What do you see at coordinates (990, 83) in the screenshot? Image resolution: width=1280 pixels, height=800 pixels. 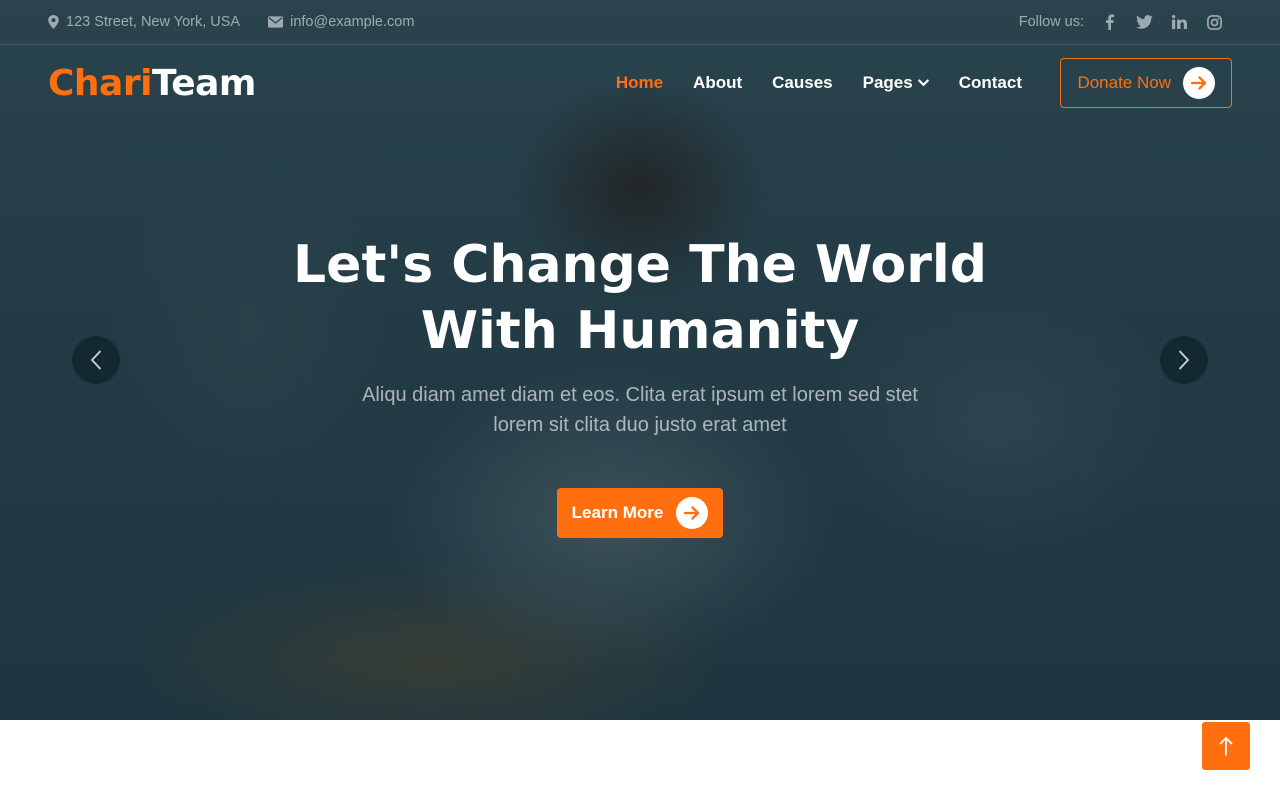 I see `nav-item-contact: Contact` at bounding box center [990, 83].